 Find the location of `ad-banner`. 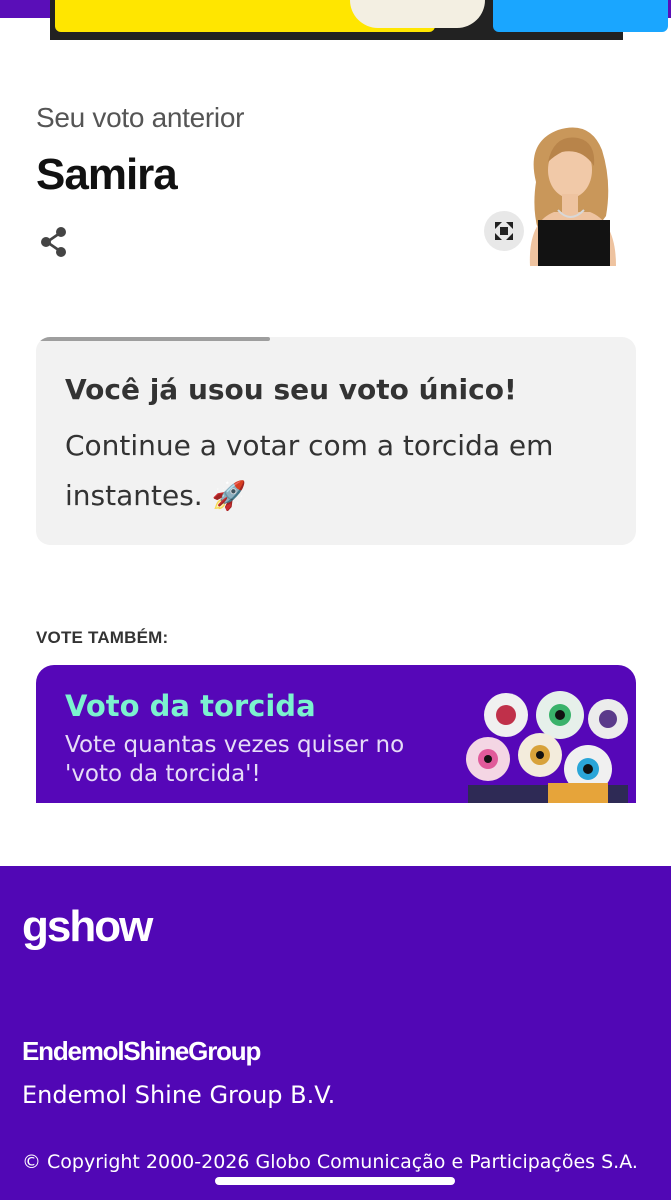

ad-banner is located at coordinates (359, 20).